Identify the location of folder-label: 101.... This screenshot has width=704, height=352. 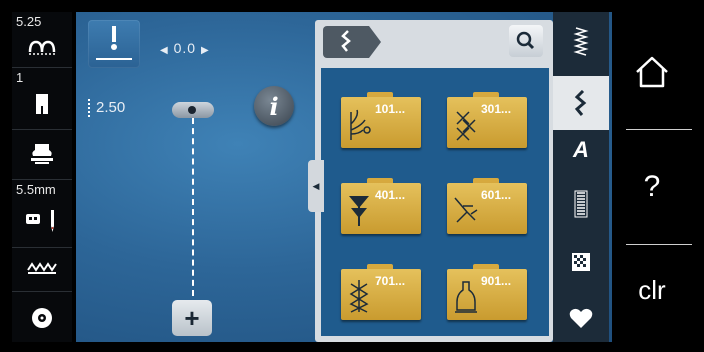
(390, 109).